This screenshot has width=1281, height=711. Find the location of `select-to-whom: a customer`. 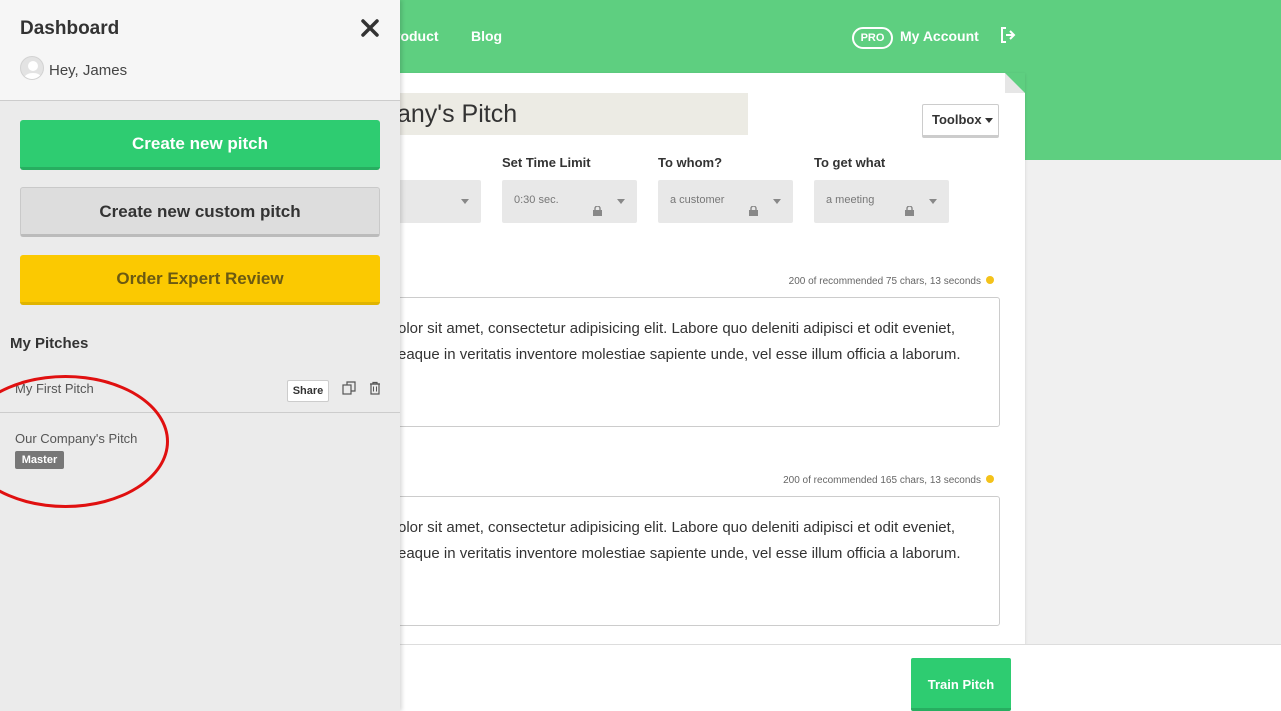

select-to-whom: a customer is located at coordinates (725, 201).